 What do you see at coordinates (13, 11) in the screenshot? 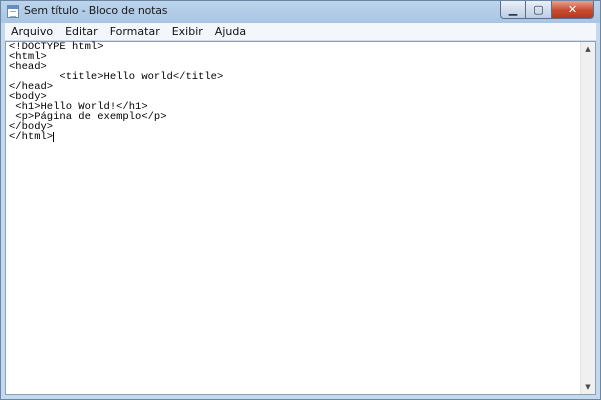
I see `notepad-icon` at bounding box center [13, 11].